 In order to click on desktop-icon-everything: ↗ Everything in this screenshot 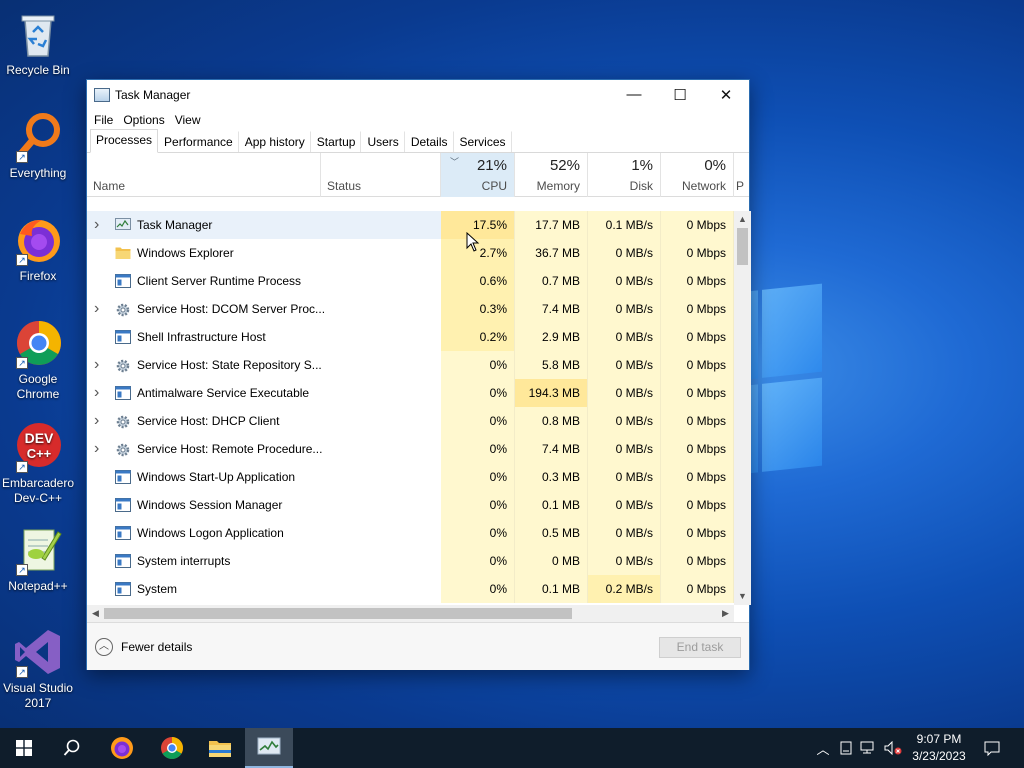, I will do `click(38, 146)`.